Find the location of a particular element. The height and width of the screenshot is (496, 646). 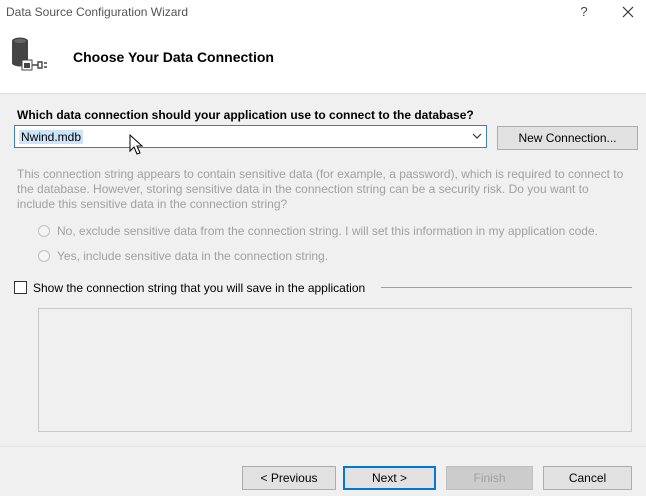

page-title: Choose Your Data Connection is located at coordinates (173, 57).